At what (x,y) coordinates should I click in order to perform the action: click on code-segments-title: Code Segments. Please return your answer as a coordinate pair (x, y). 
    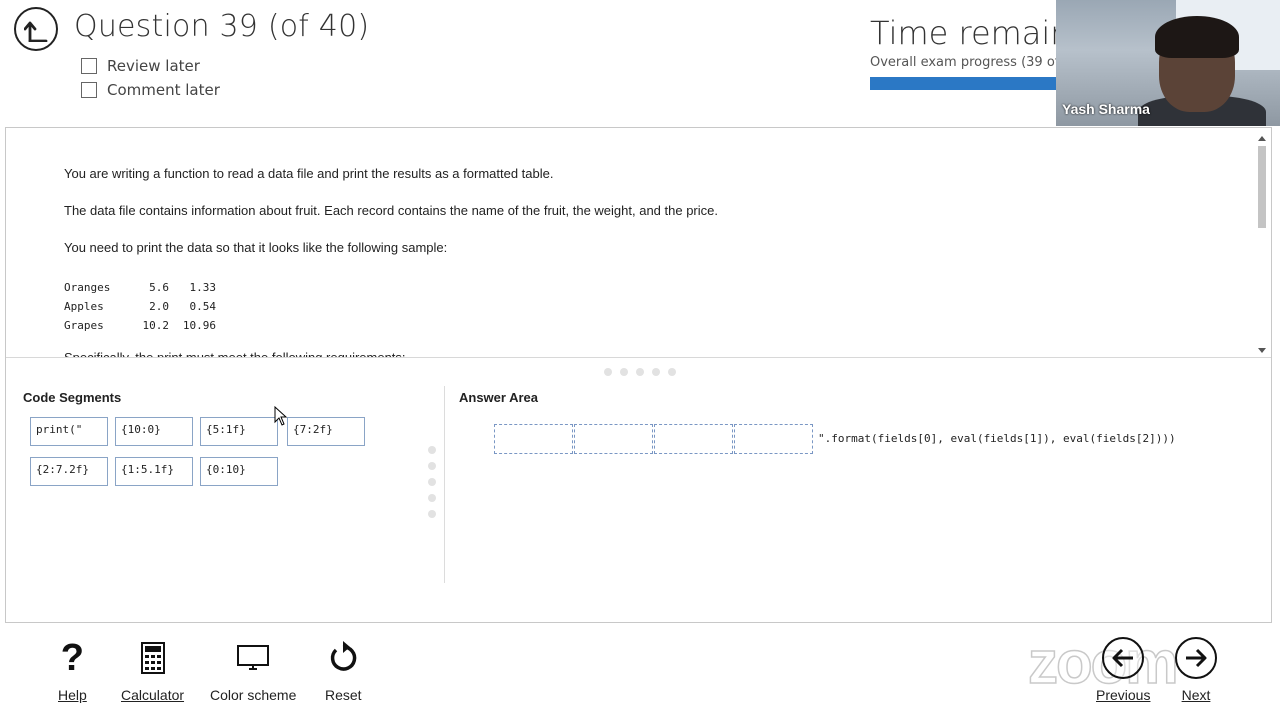
    Looking at the image, I should click on (72, 397).